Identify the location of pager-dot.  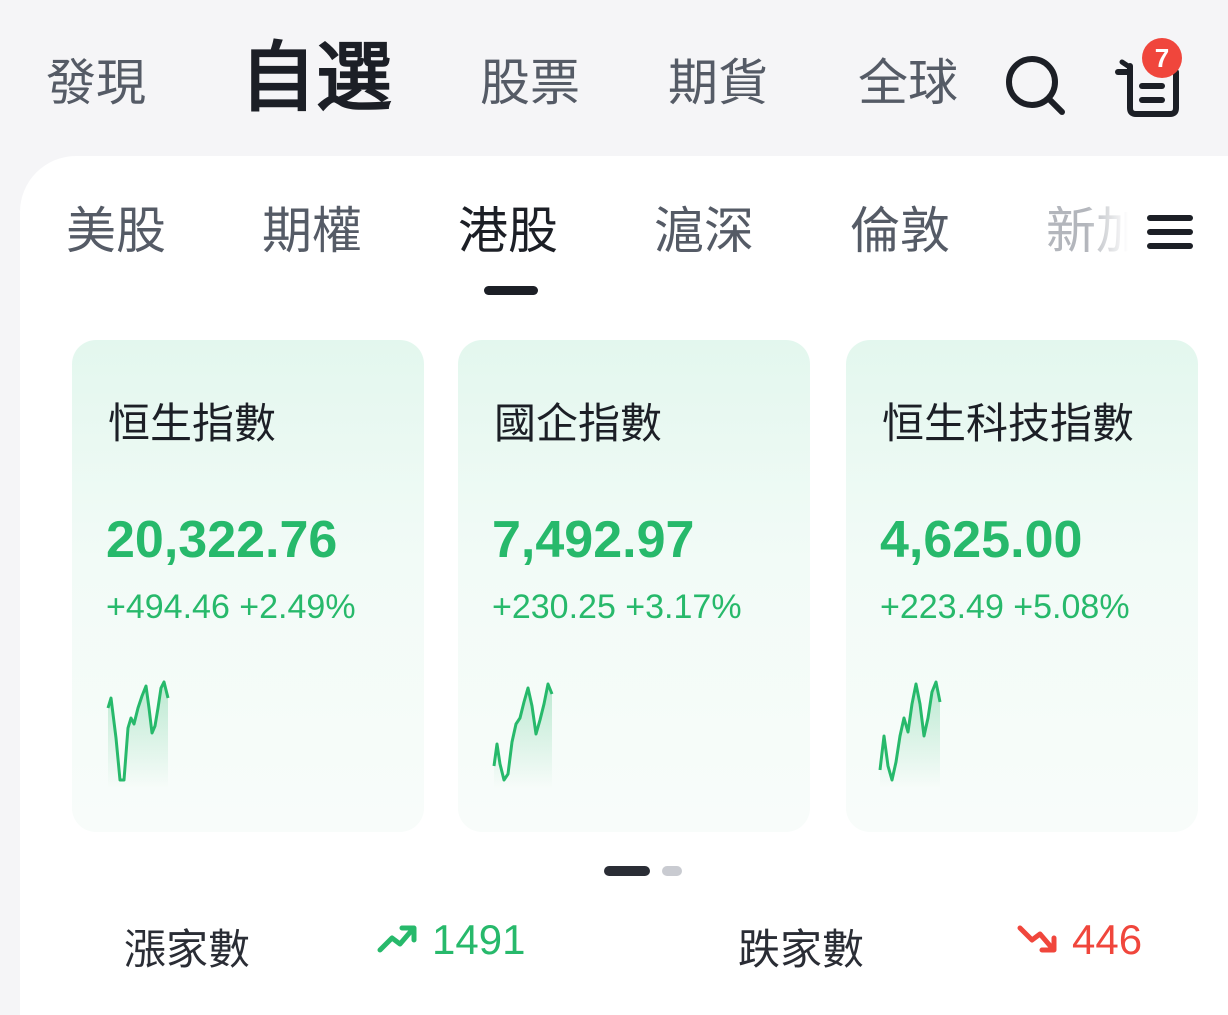
(672, 871).